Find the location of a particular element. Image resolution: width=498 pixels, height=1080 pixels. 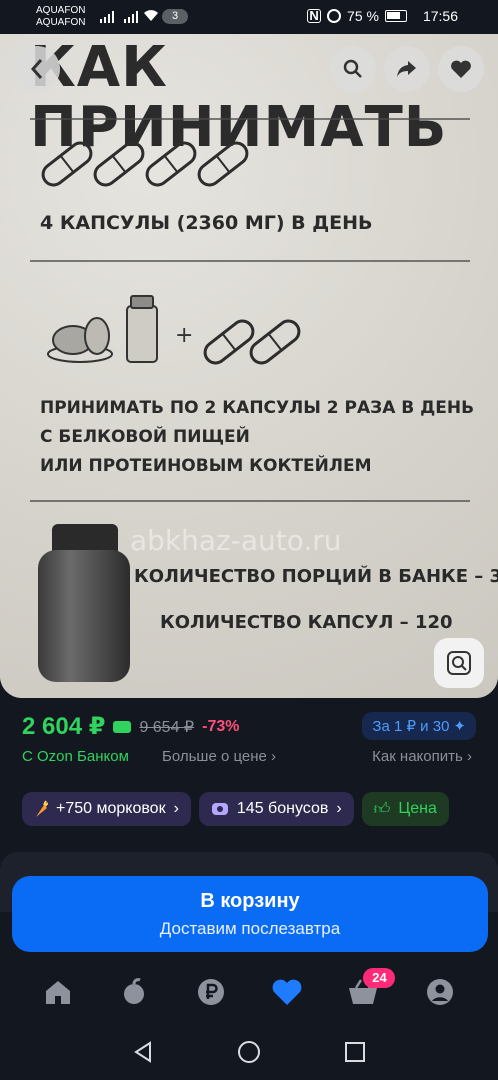

old-price: 9 654 ₽ is located at coordinates (167, 727).